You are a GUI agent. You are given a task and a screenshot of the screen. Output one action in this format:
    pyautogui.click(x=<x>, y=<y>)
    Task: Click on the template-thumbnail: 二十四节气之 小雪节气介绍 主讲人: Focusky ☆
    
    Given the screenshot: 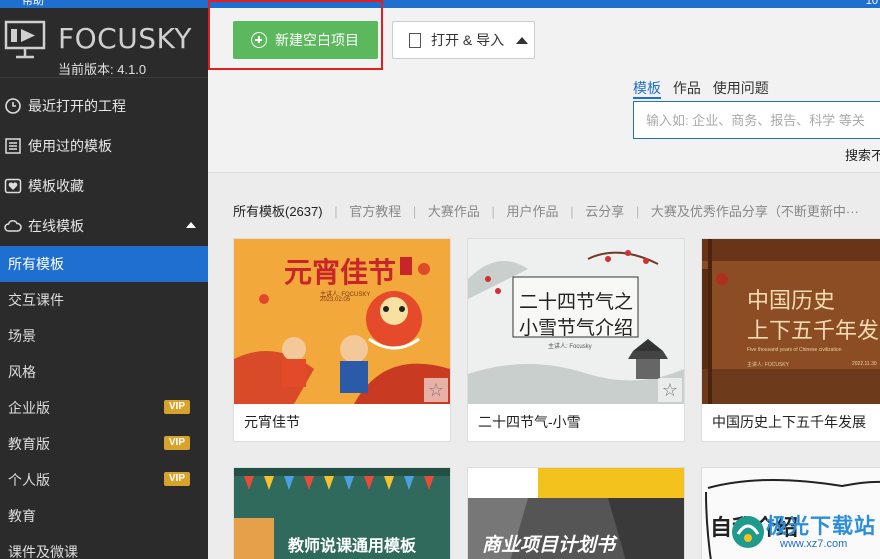 What is the action you would take?
    pyautogui.click(x=576, y=321)
    